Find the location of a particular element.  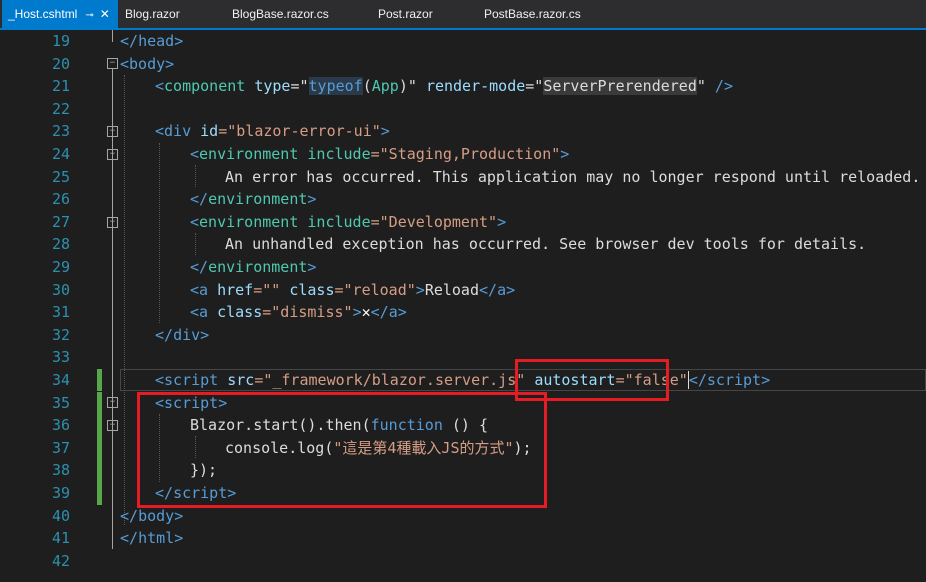

line-number: 42 is located at coordinates (60, 560).